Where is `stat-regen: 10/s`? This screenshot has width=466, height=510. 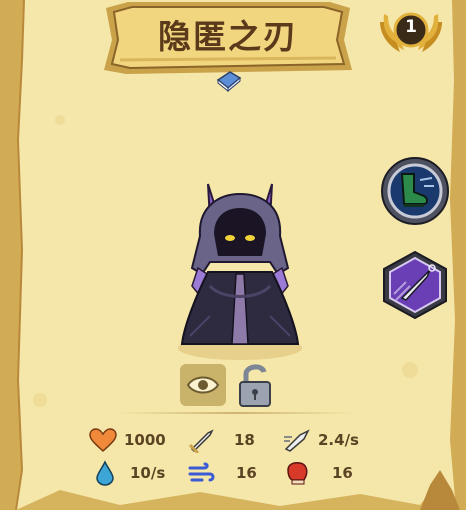
stat-regen: 10/s is located at coordinates (128, 473).